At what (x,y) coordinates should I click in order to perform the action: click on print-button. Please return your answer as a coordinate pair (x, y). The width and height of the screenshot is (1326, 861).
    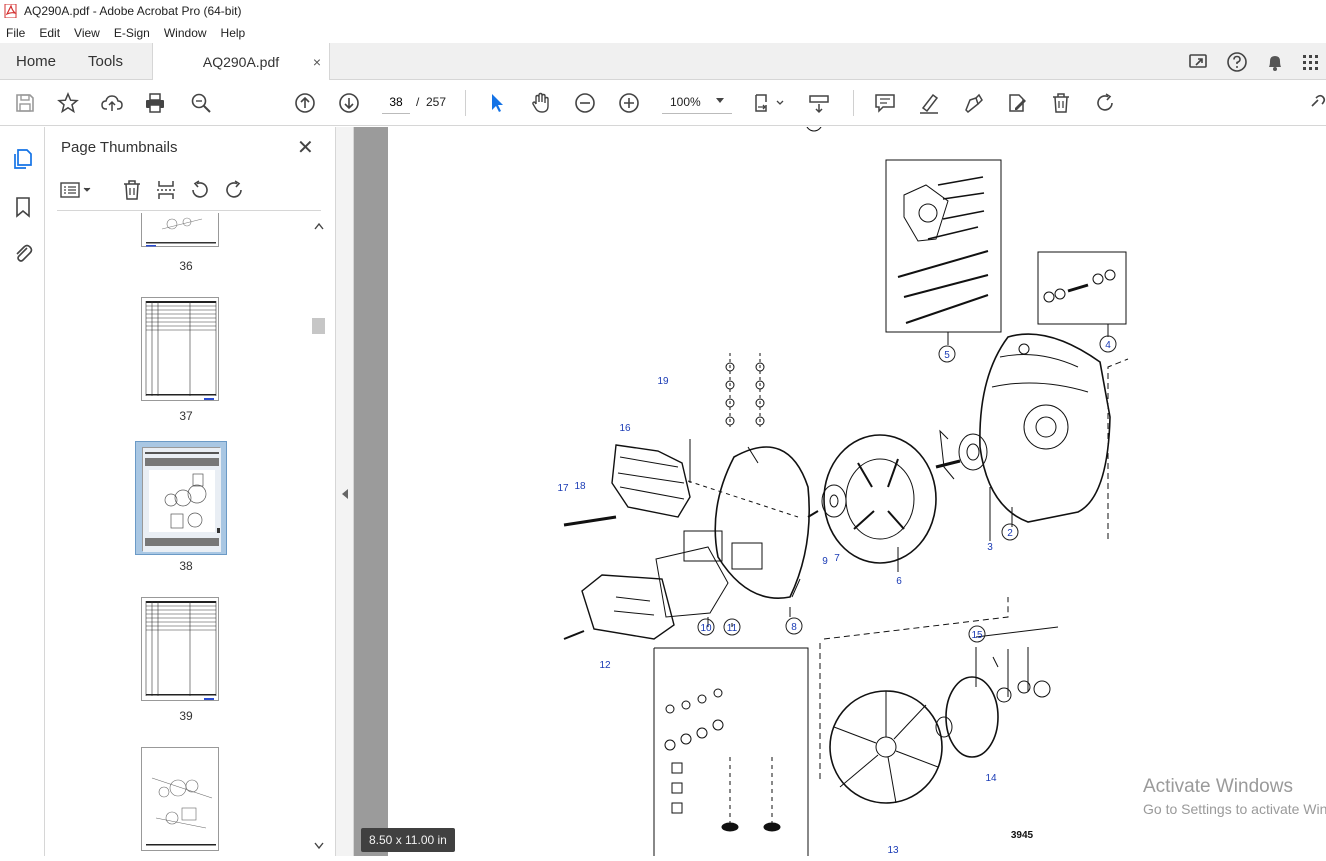
    Looking at the image, I should click on (155, 103).